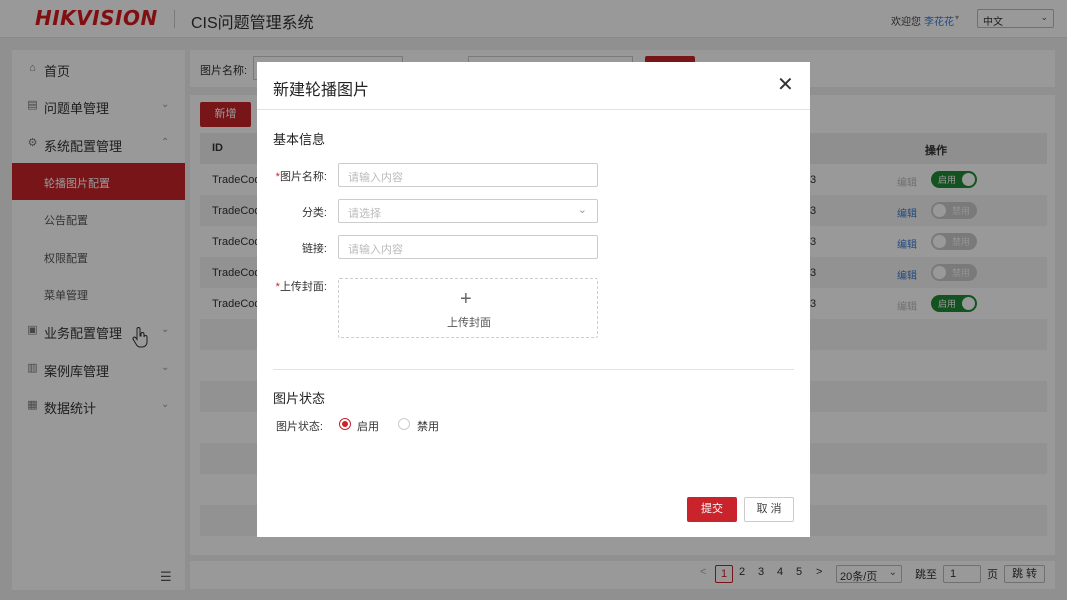  What do you see at coordinates (582, 210) in the screenshot?
I see `chevron-down-icon: ⌄` at bounding box center [582, 210].